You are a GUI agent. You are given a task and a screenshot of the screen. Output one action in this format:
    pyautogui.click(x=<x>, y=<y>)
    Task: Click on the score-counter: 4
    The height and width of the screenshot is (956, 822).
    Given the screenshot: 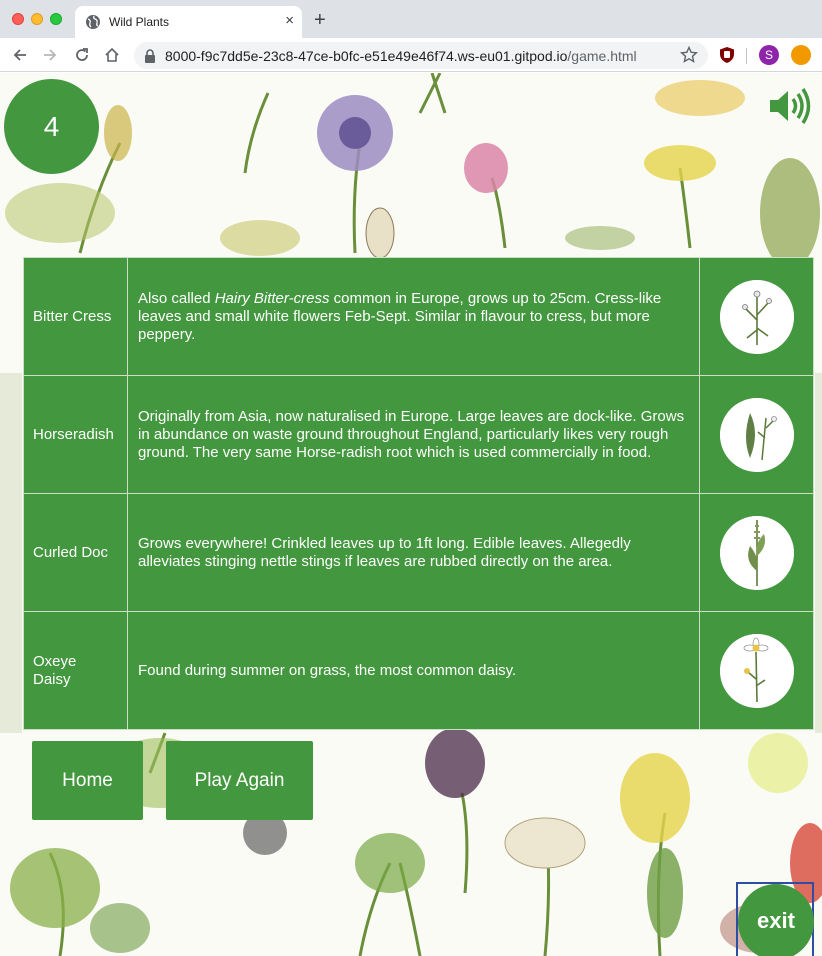 What is the action you would take?
    pyautogui.click(x=51, y=126)
    